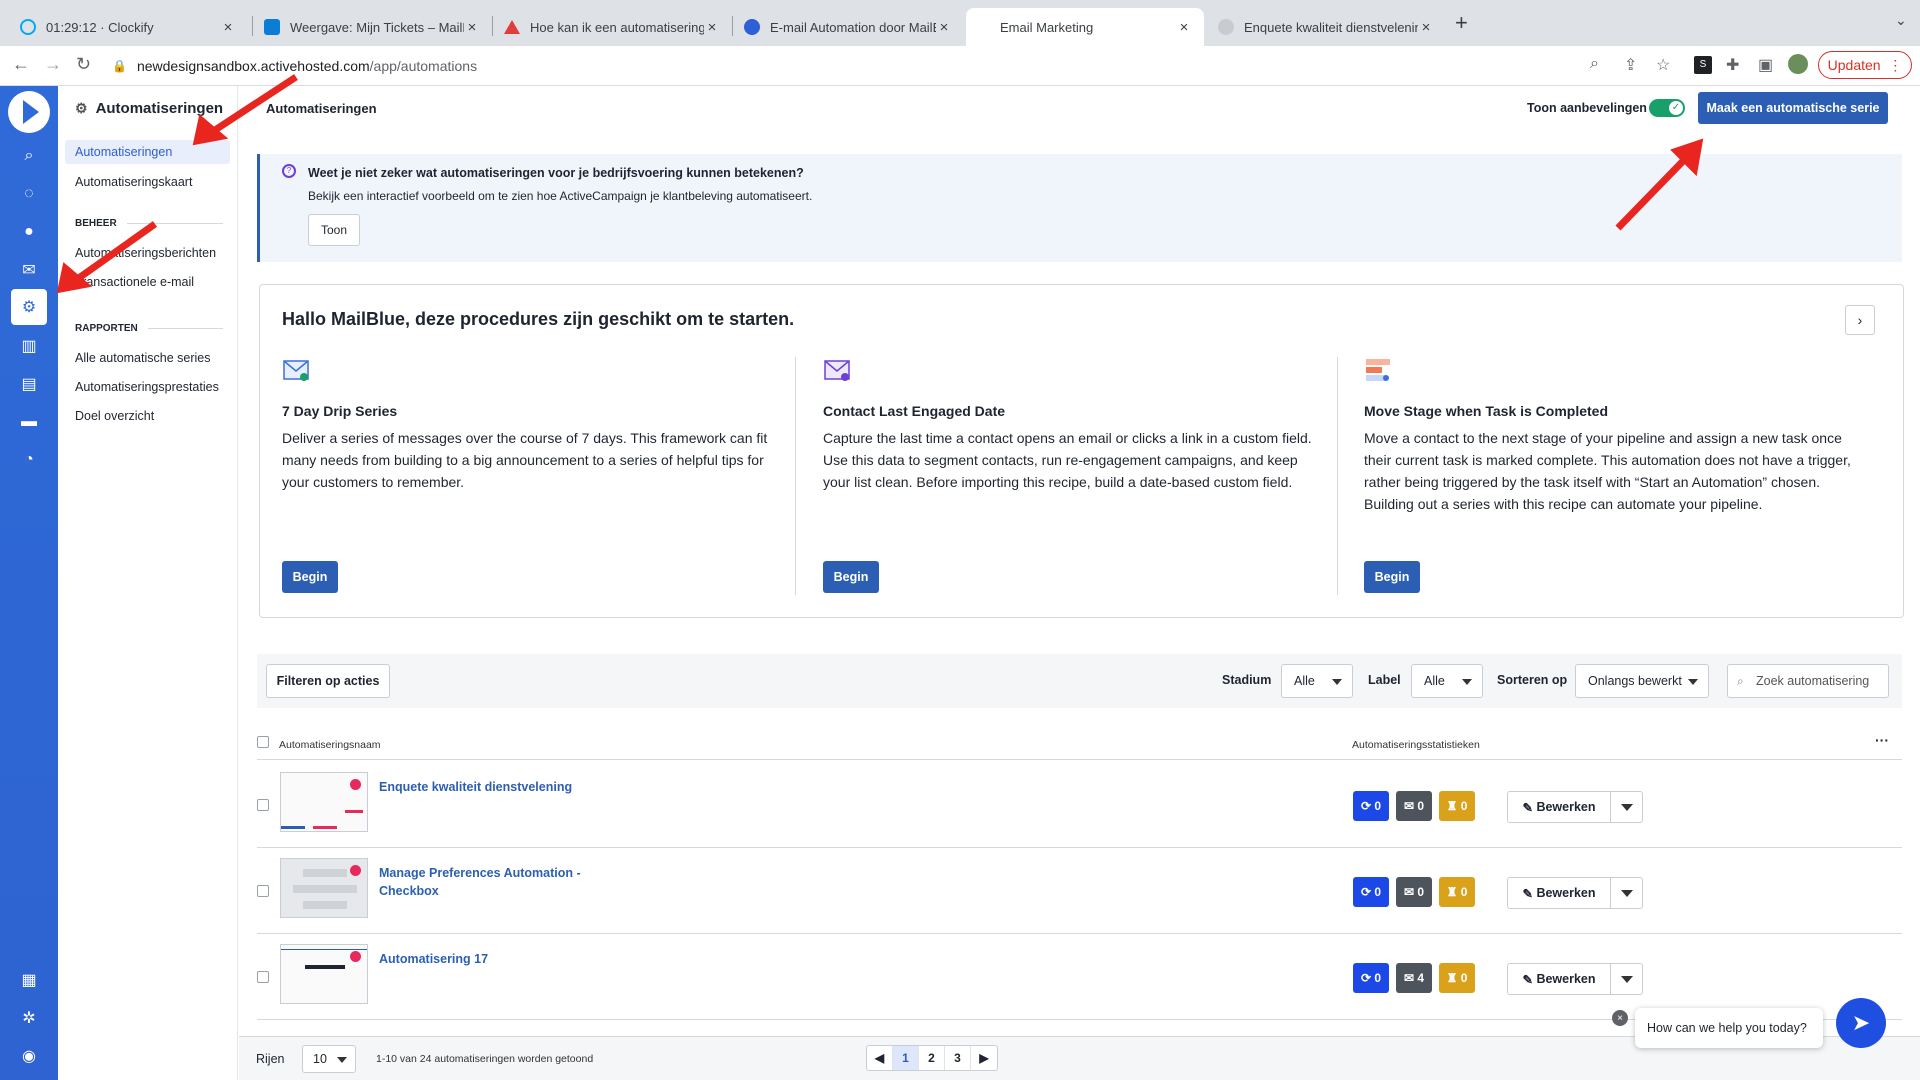 The image size is (1920, 1080). I want to click on browser-tab-clockify: 01:29:12 · Clockify ×, so click(128, 27).